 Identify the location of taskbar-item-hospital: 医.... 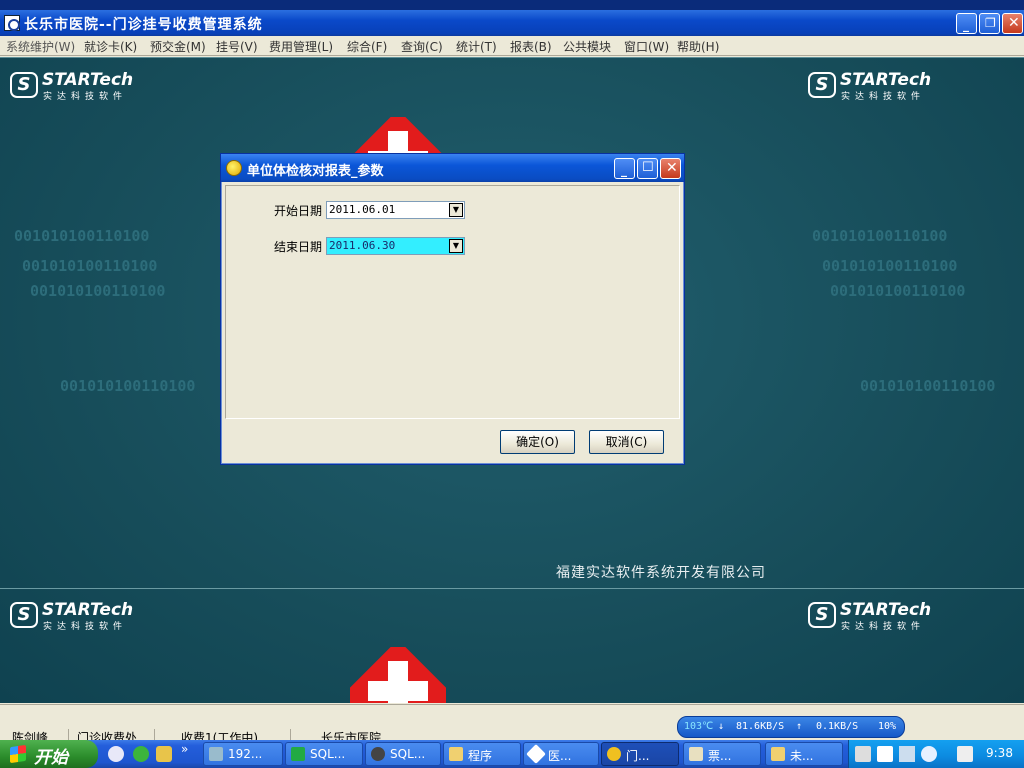
(561, 754).